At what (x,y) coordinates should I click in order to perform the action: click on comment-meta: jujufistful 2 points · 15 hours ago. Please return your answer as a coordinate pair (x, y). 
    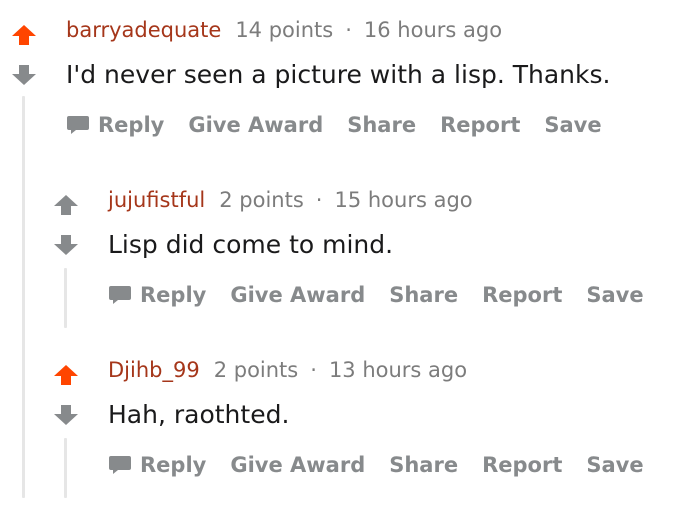
    Looking at the image, I should click on (290, 202).